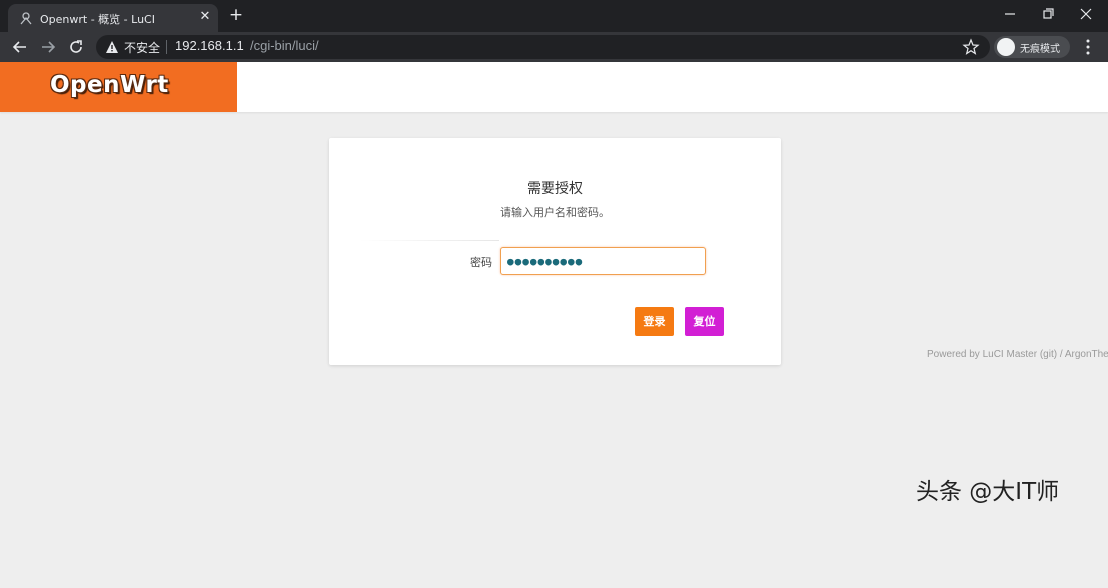 Image resolution: width=1108 pixels, height=588 pixels. What do you see at coordinates (97, 19) in the screenshot?
I see `tab-title: Openwrt - 概览 - LuCI` at bounding box center [97, 19].